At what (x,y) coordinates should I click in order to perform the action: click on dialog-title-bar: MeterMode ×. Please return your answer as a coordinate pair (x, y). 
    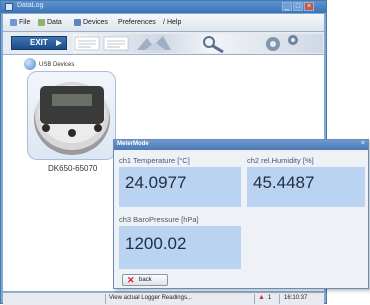
    Looking at the image, I should click on (241, 145).